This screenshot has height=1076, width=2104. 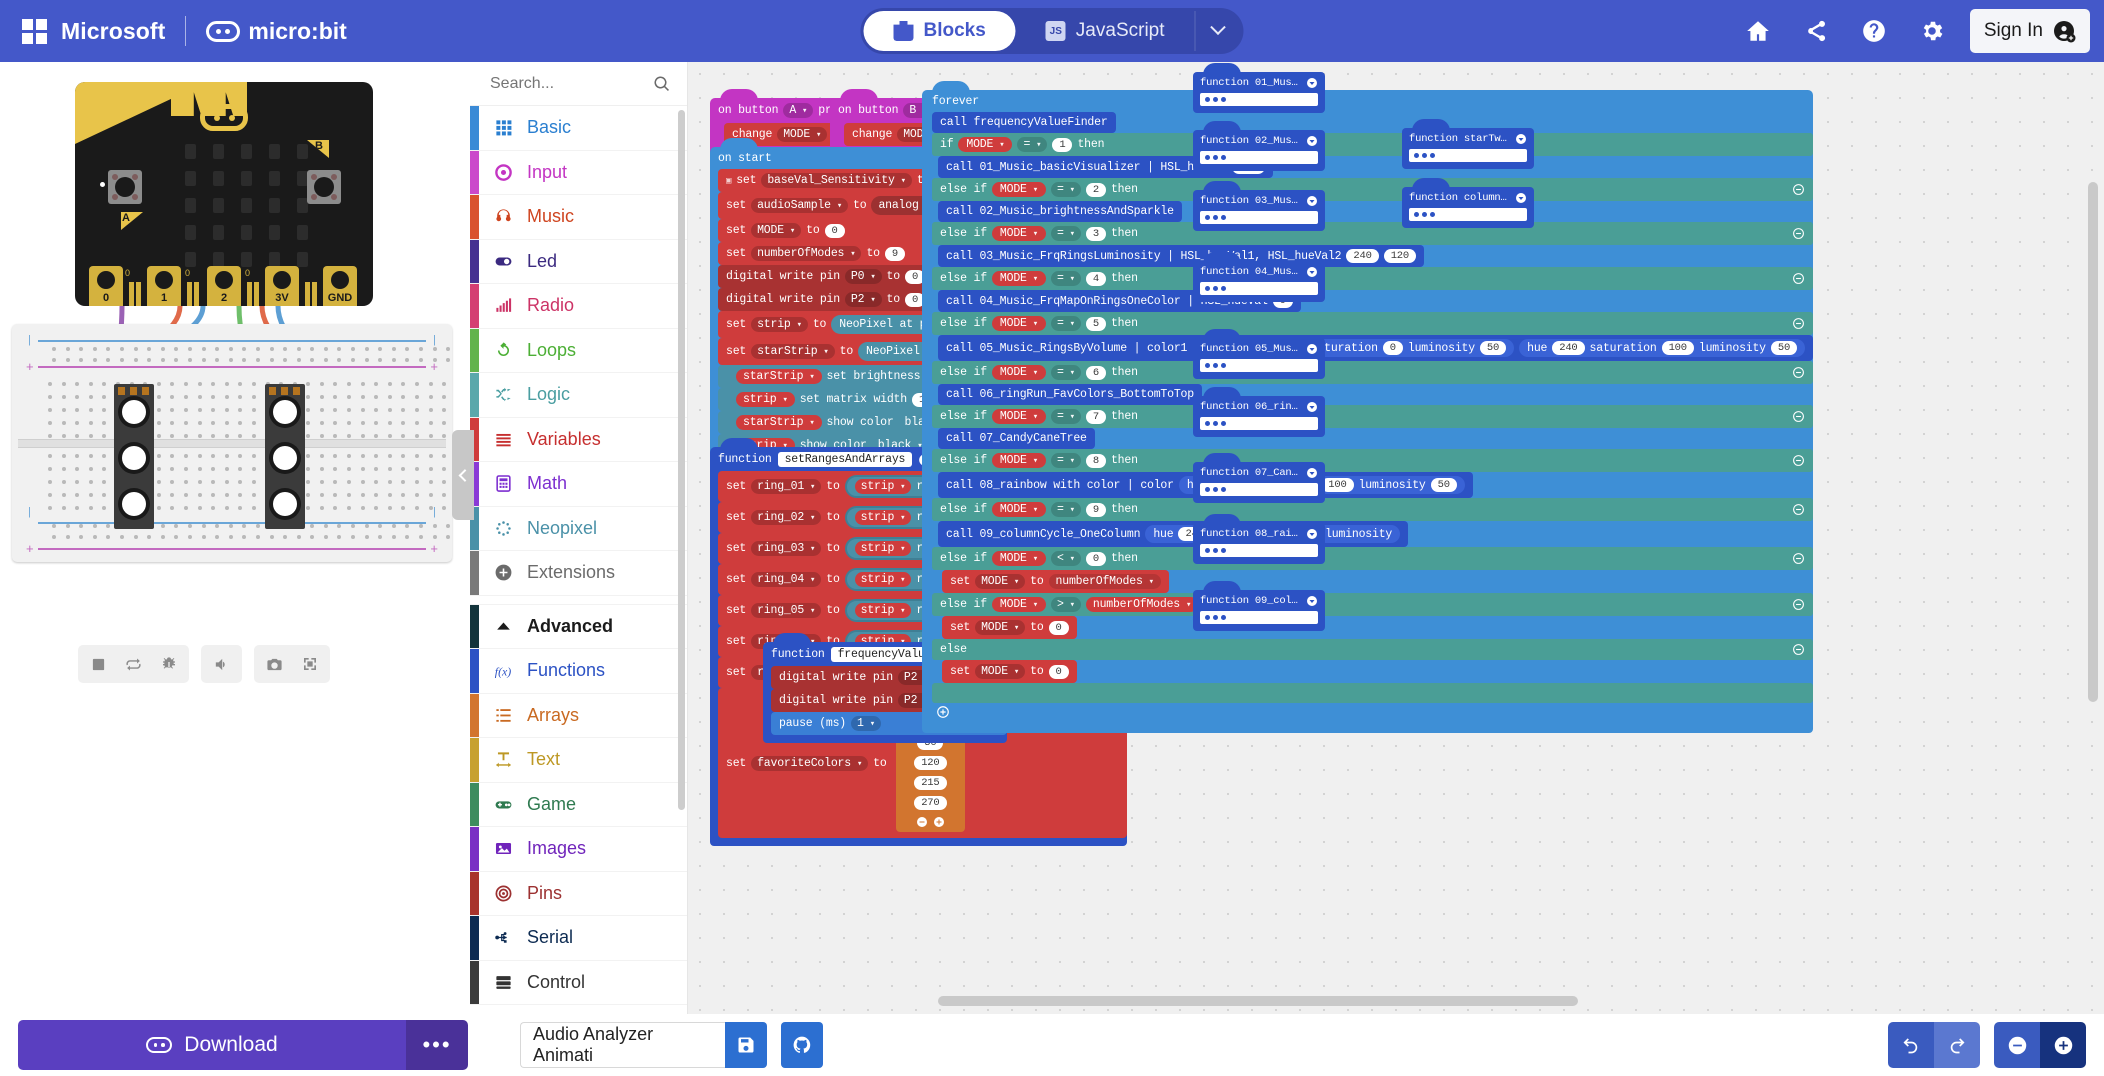 I want to click on undo-button, so click(x=1911, y=1045).